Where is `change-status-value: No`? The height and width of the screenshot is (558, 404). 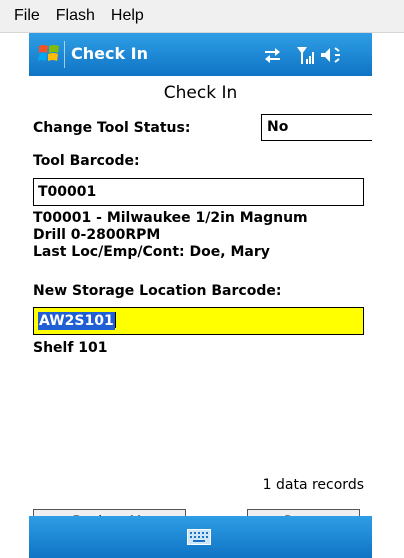
change-status-value: No is located at coordinates (278, 127).